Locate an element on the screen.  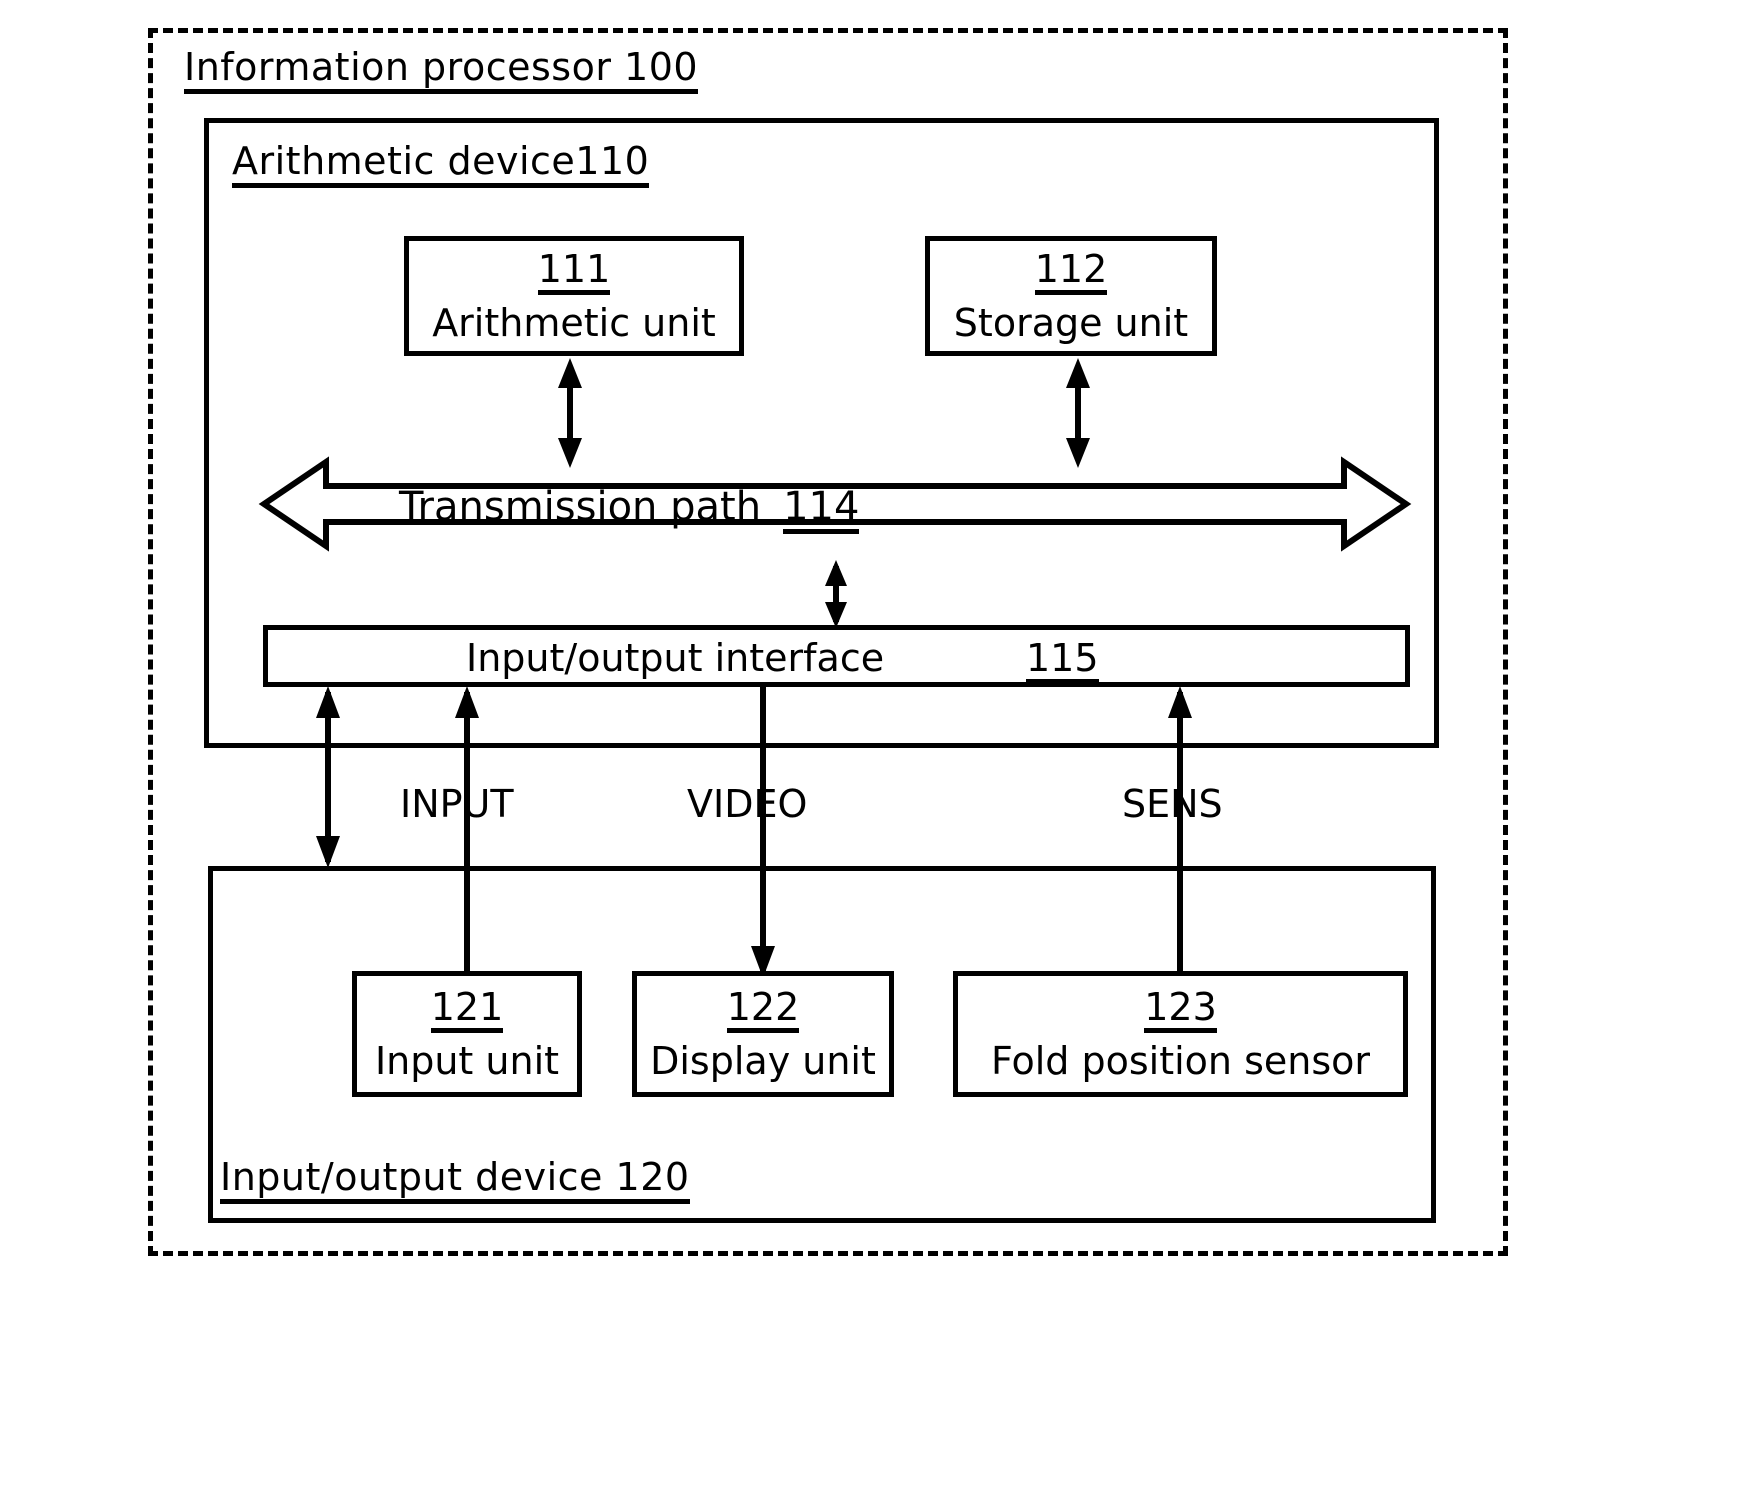
information-processor-title-text: Information processor 100 is located at coordinates (441, 71).